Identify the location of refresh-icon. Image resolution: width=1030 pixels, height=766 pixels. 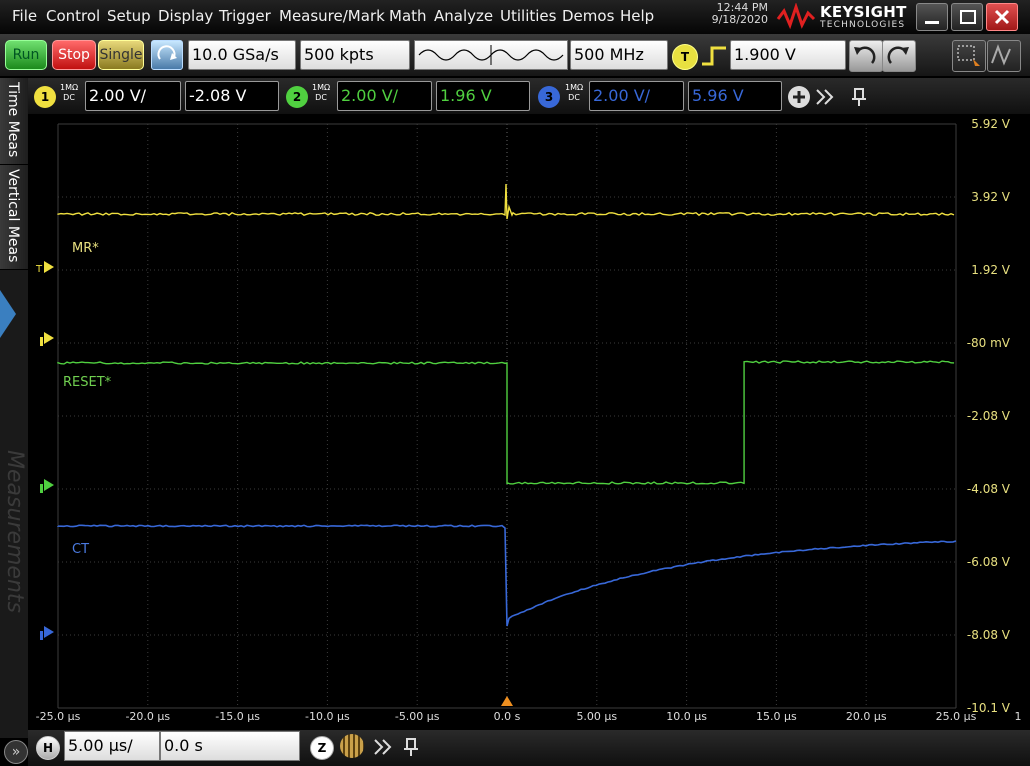
(167, 55).